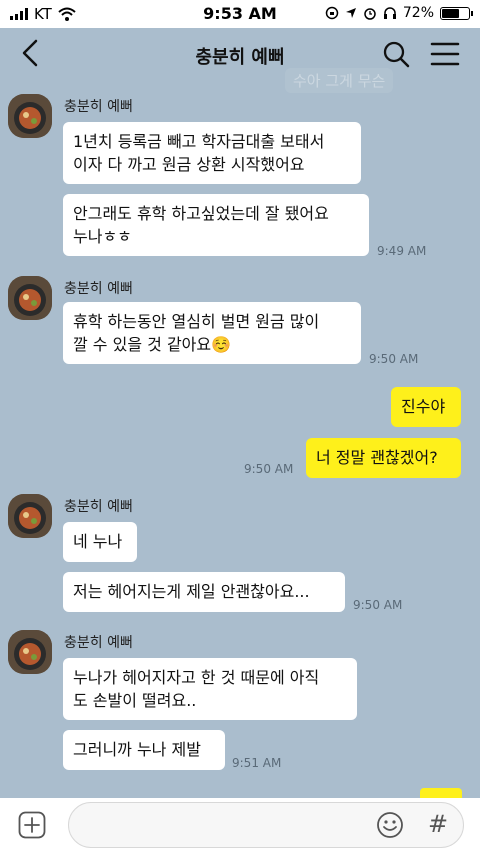 The height and width of the screenshot is (854, 480). What do you see at coordinates (32, 825) in the screenshot?
I see `plus-icon` at bounding box center [32, 825].